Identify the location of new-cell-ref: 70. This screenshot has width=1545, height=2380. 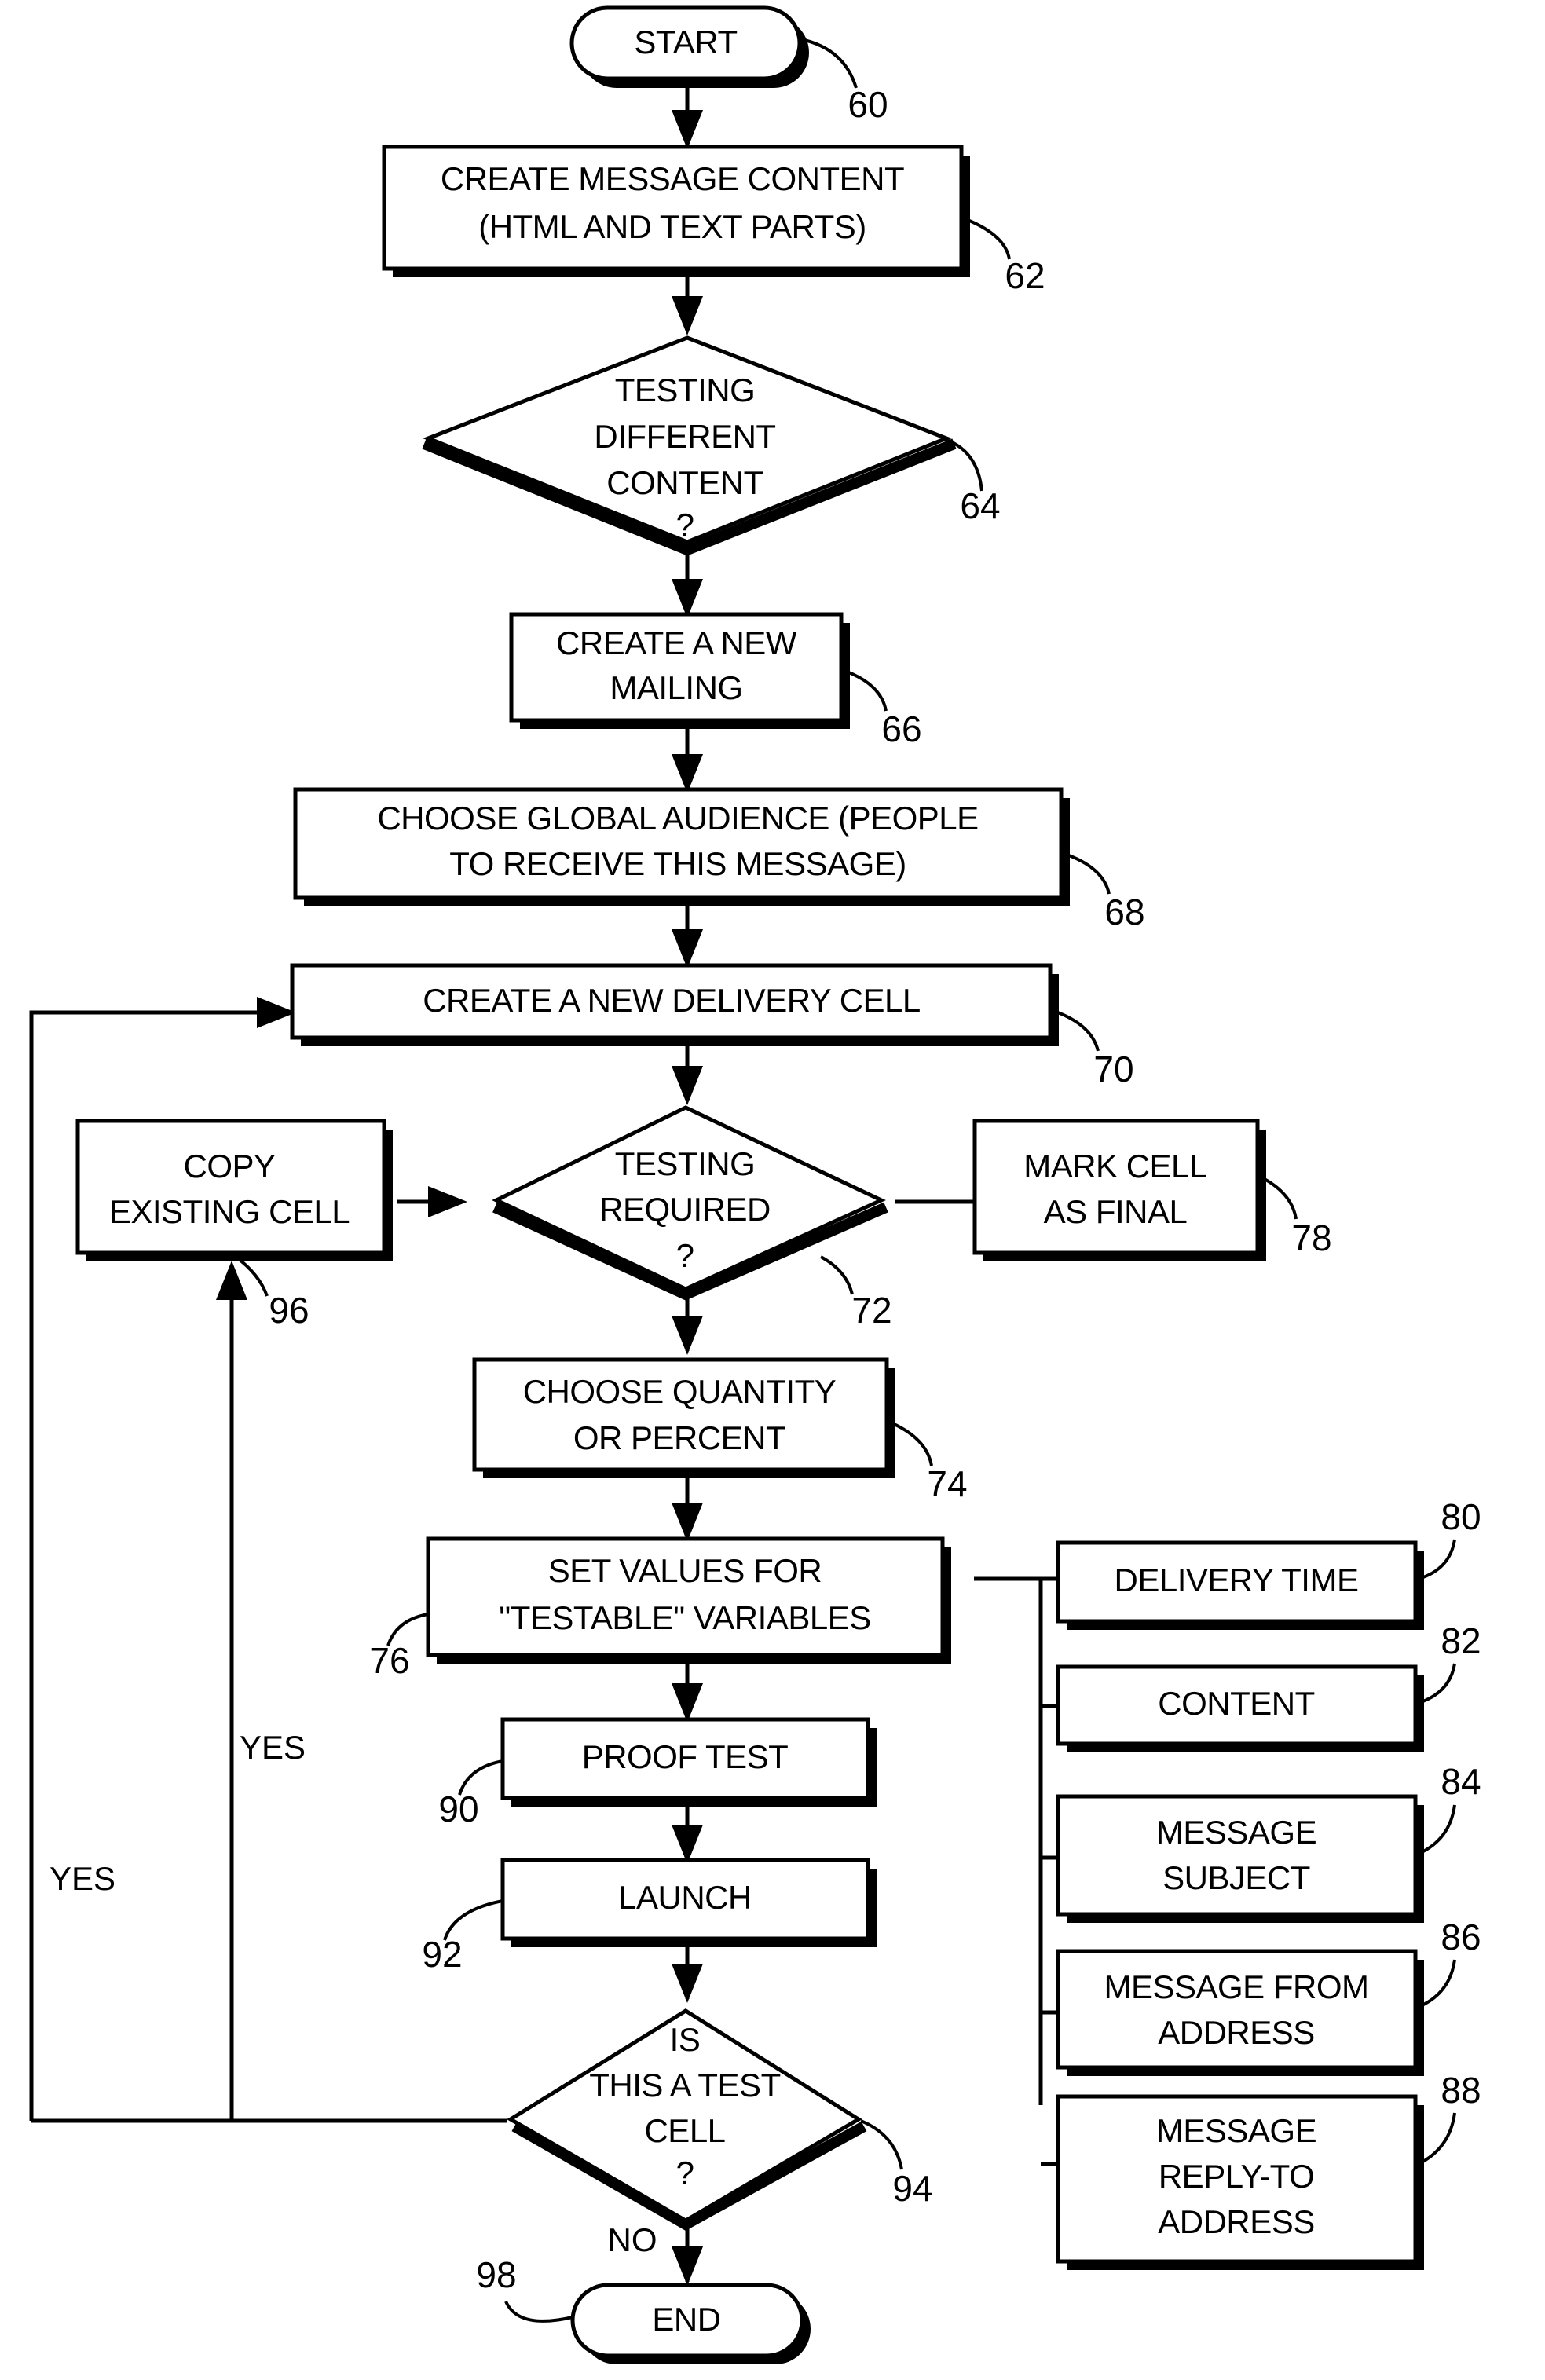
(1113, 1069).